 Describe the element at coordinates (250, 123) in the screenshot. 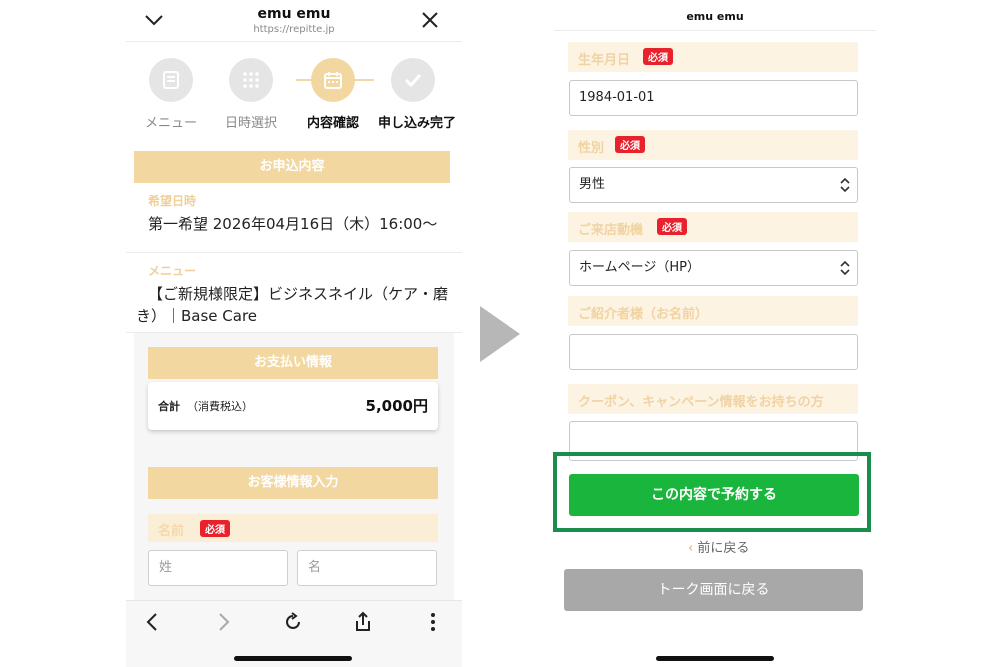

I see `step-label-datetime: 日時選択` at that location.